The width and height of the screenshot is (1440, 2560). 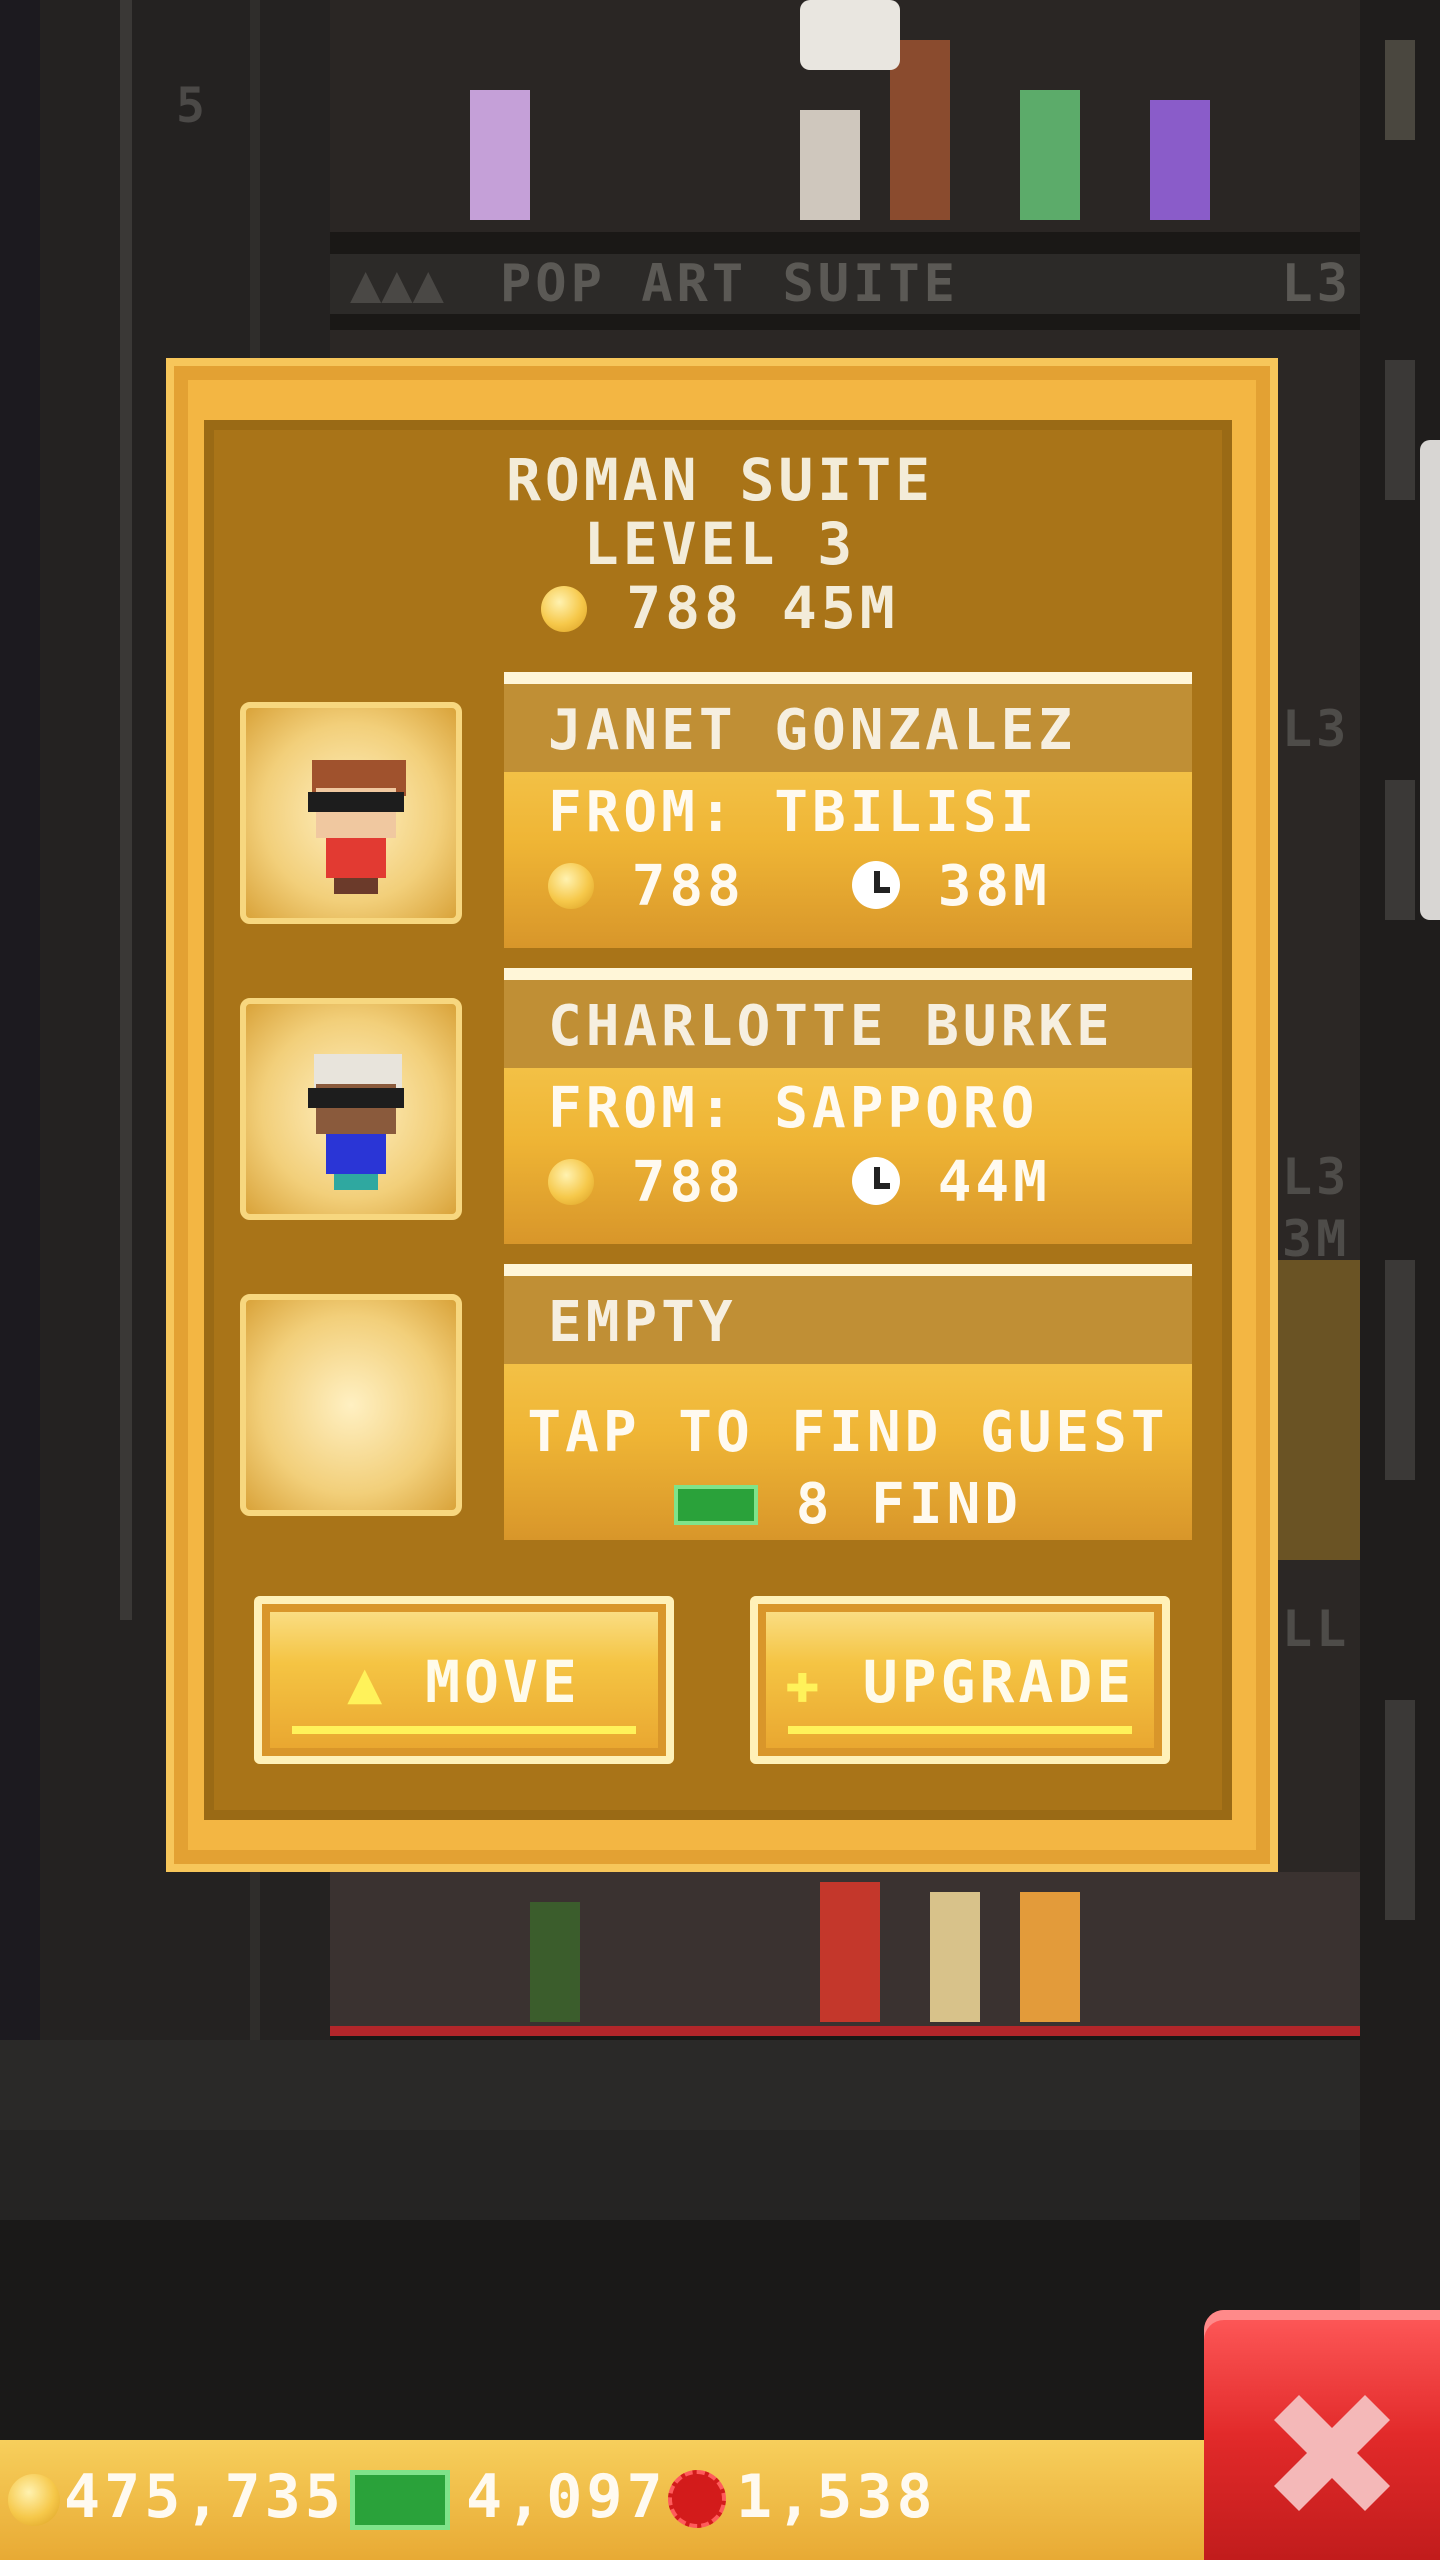 I want to click on room-title: ROMAN SUITE, so click(x=720, y=480).